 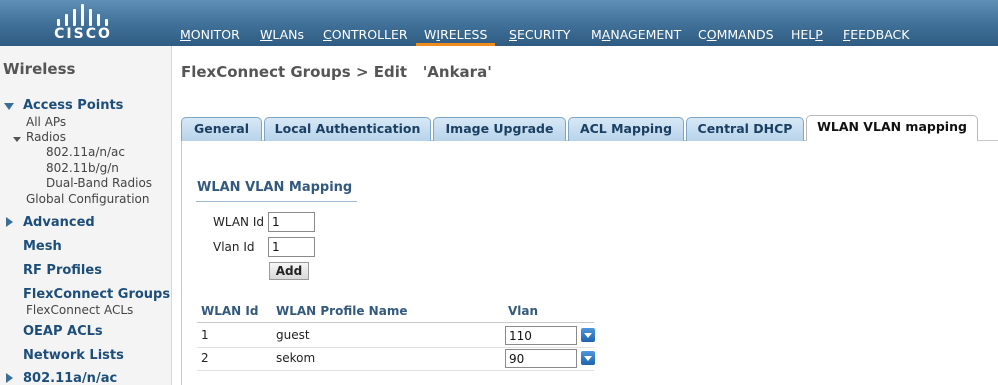 I want to click on tab-general: General, so click(x=221, y=129).